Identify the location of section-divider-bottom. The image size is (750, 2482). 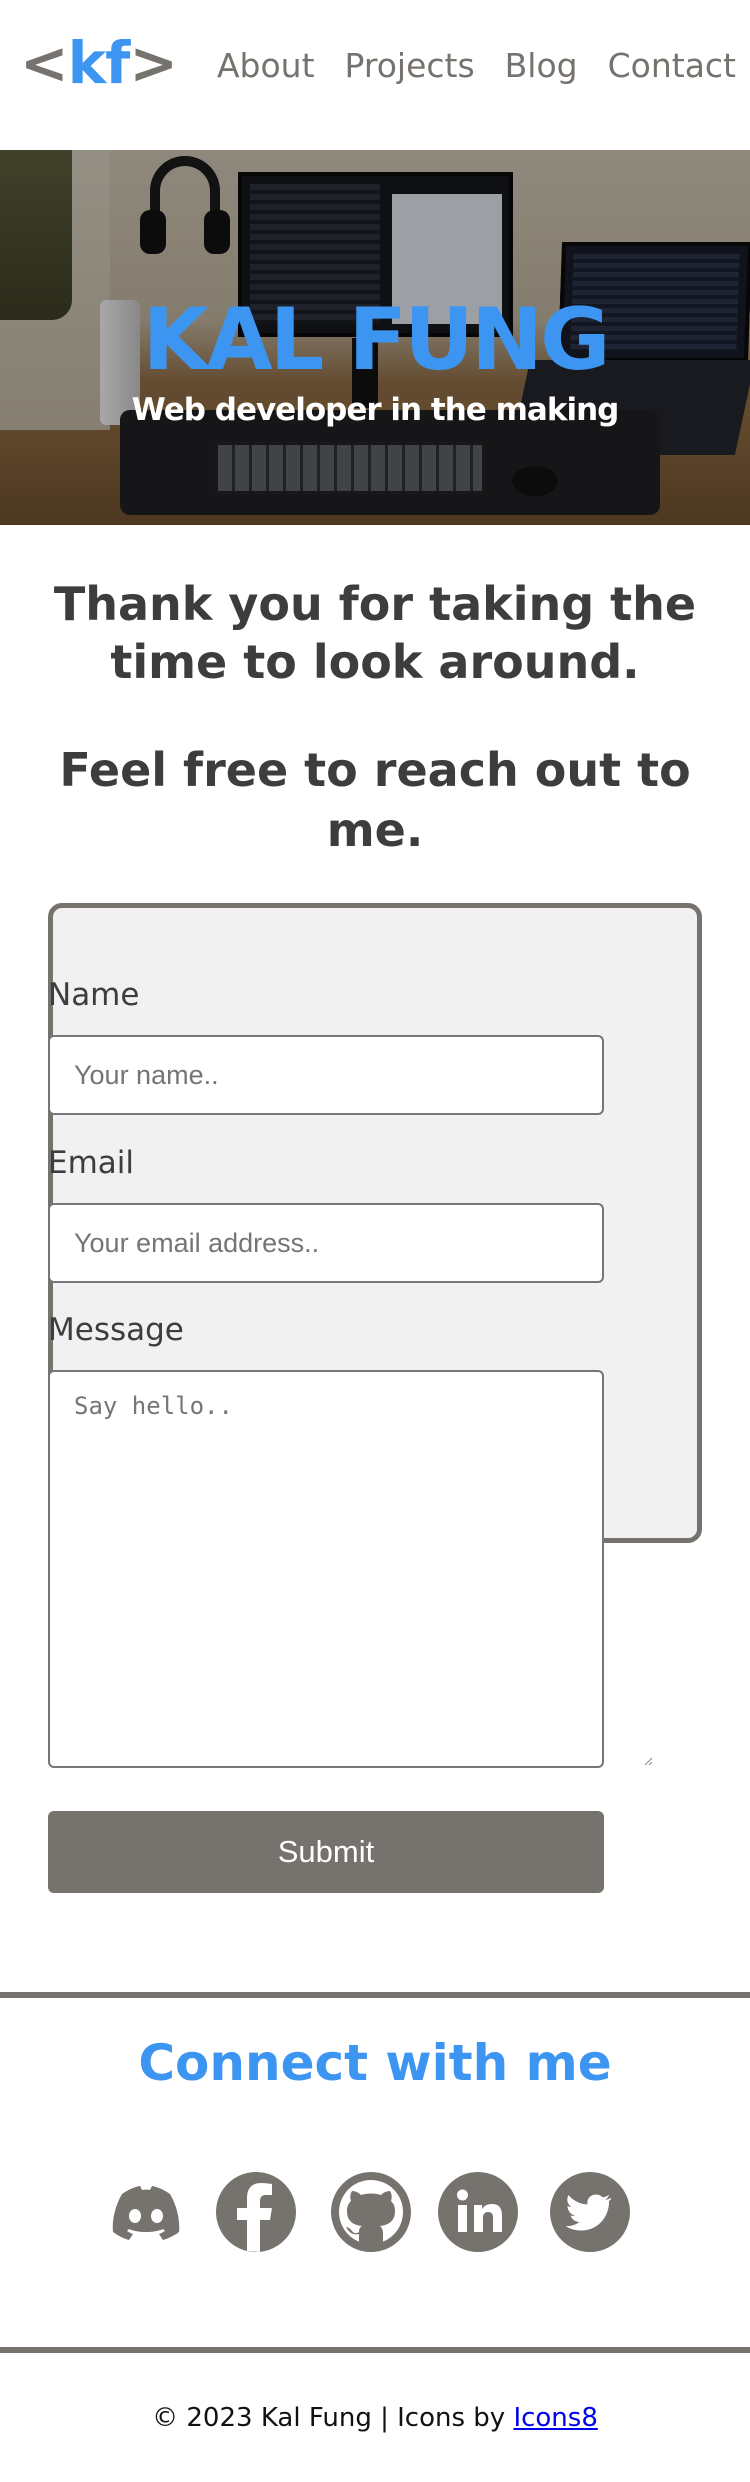
(375, 2350).